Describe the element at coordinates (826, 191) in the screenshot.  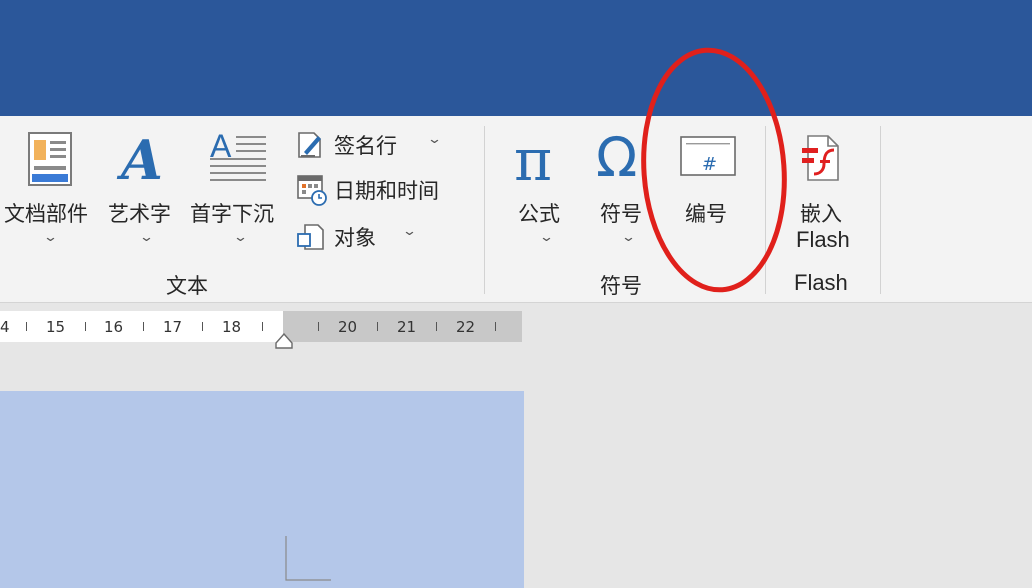
I see `embed-flash-button: 嵌入 Flash` at that location.